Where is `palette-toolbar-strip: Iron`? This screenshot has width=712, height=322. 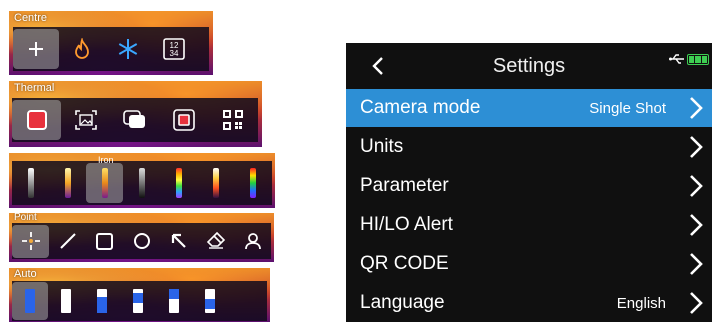 palette-toolbar-strip: Iron is located at coordinates (142, 180).